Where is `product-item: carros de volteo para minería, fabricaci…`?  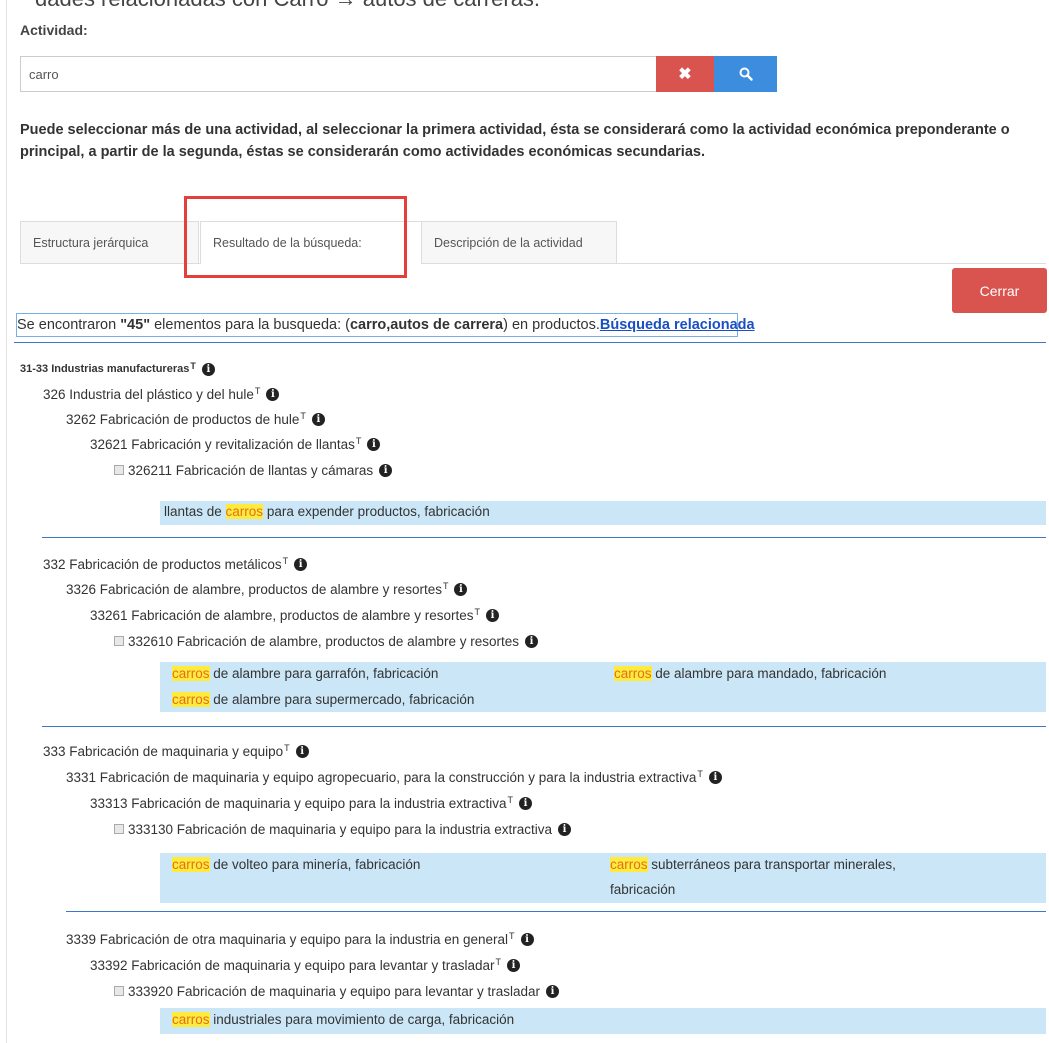
product-item: carros de volteo para minería, fabricaci… is located at coordinates (296, 864).